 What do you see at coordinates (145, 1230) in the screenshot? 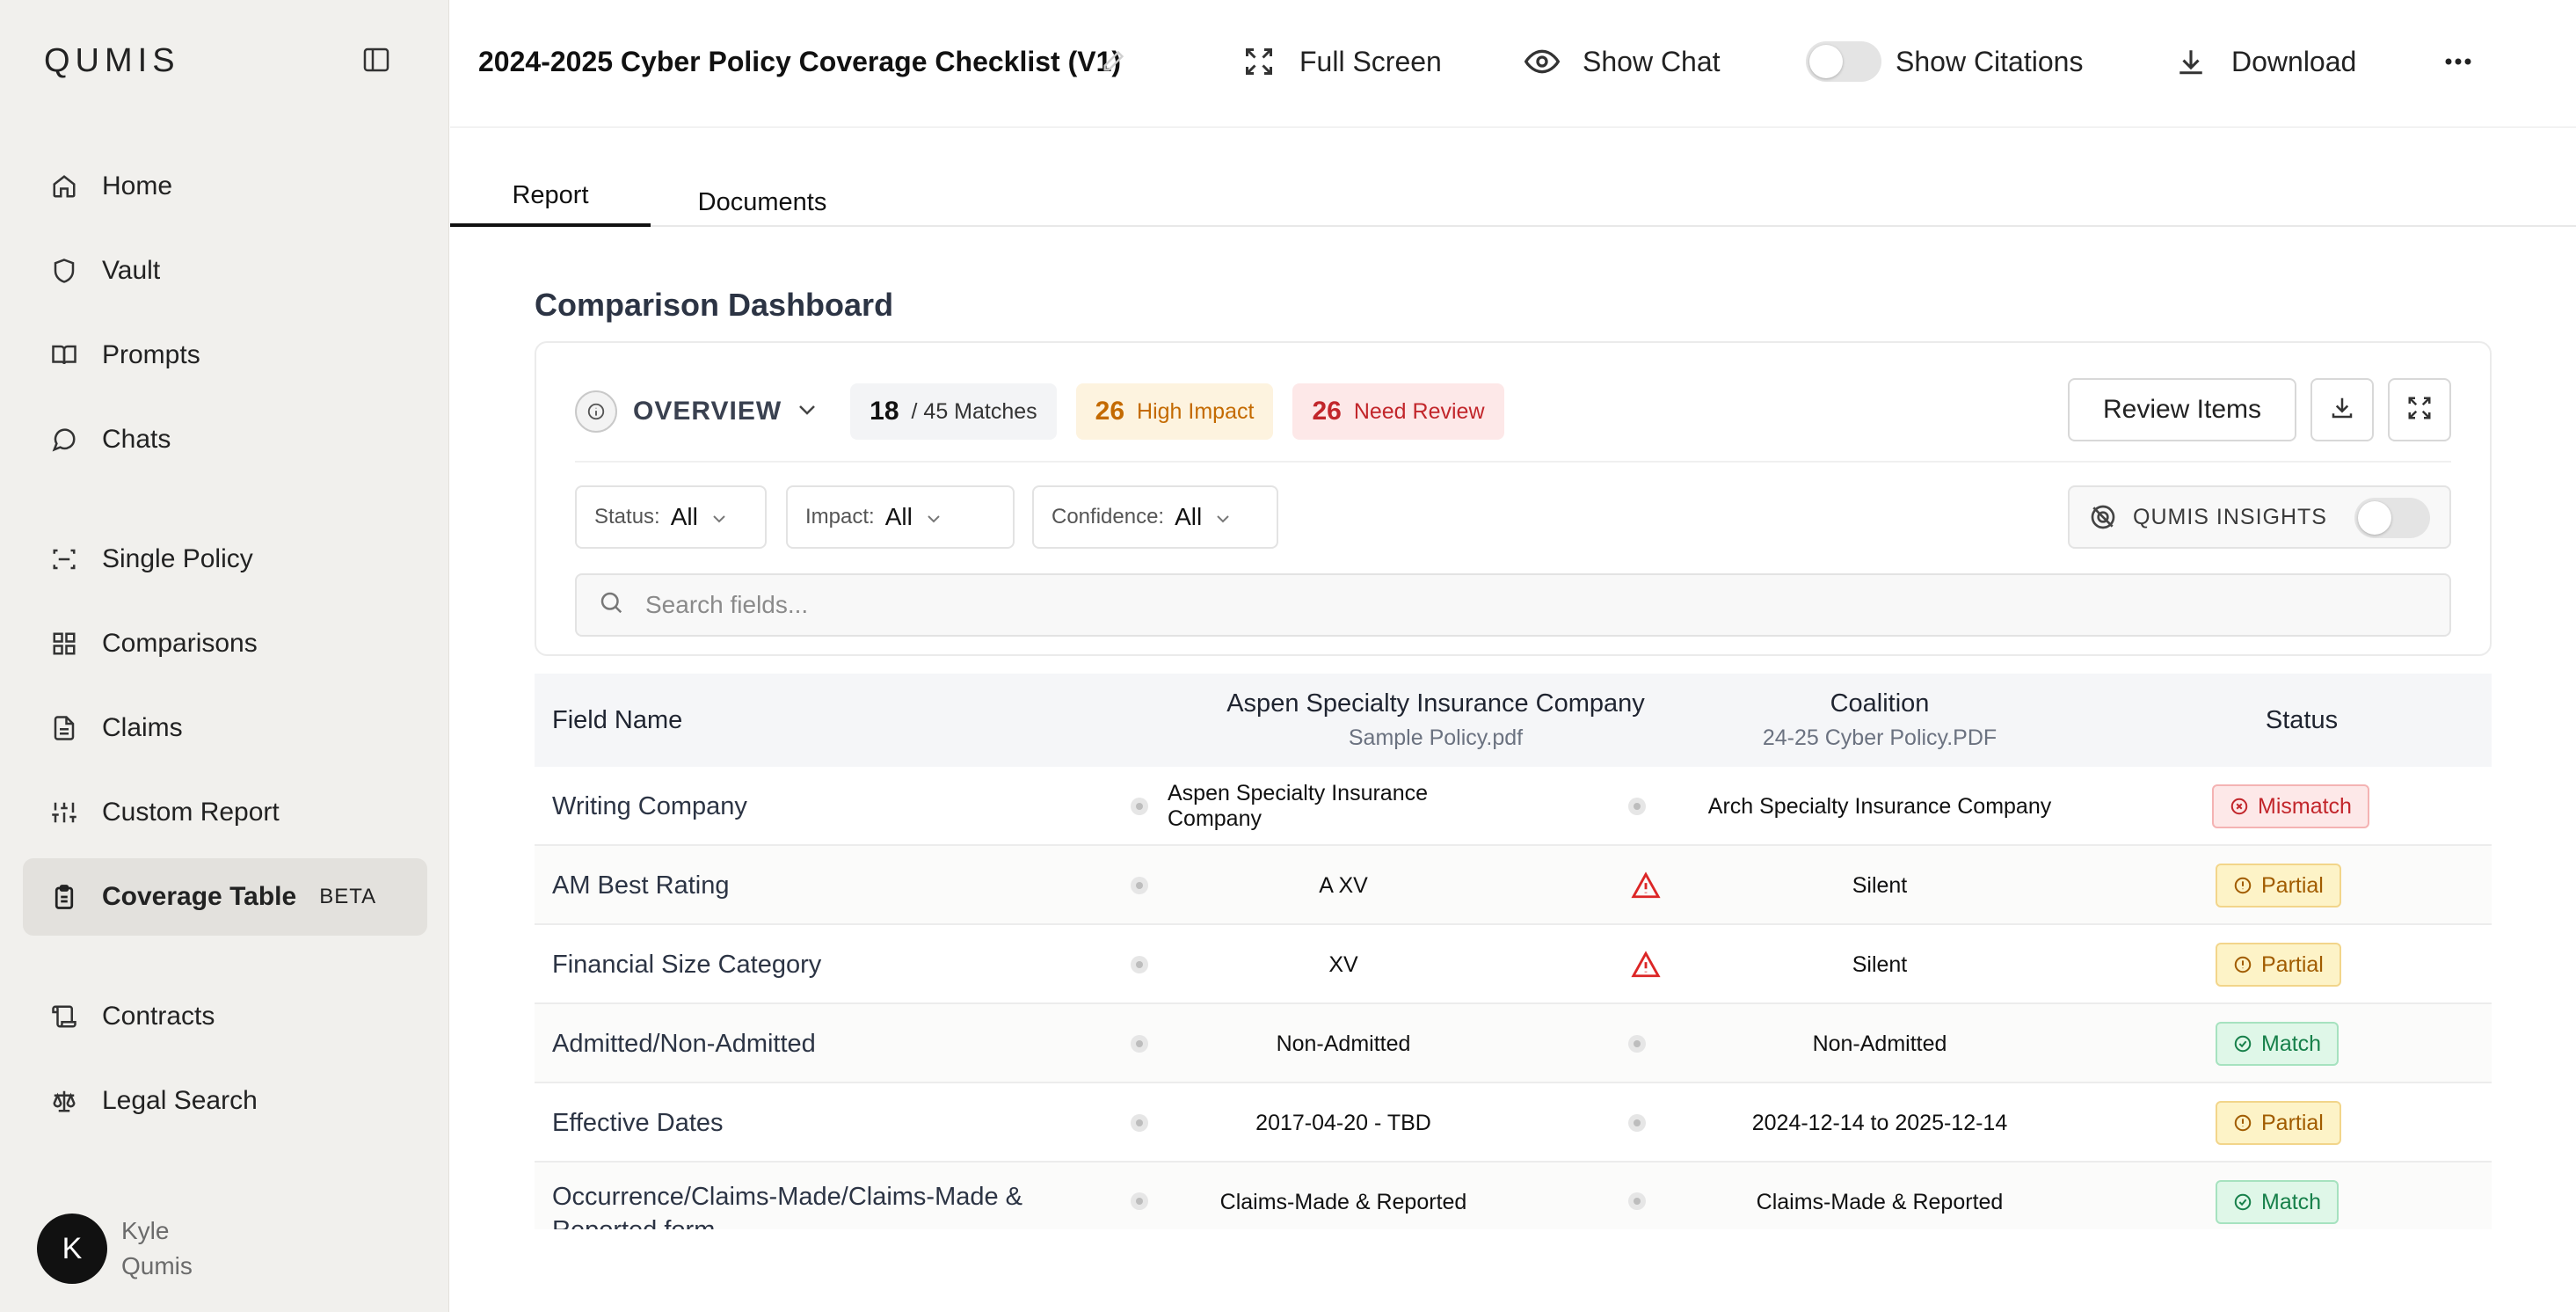
I see `user-first-name: Kyle` at bounding box center [145, 1230].